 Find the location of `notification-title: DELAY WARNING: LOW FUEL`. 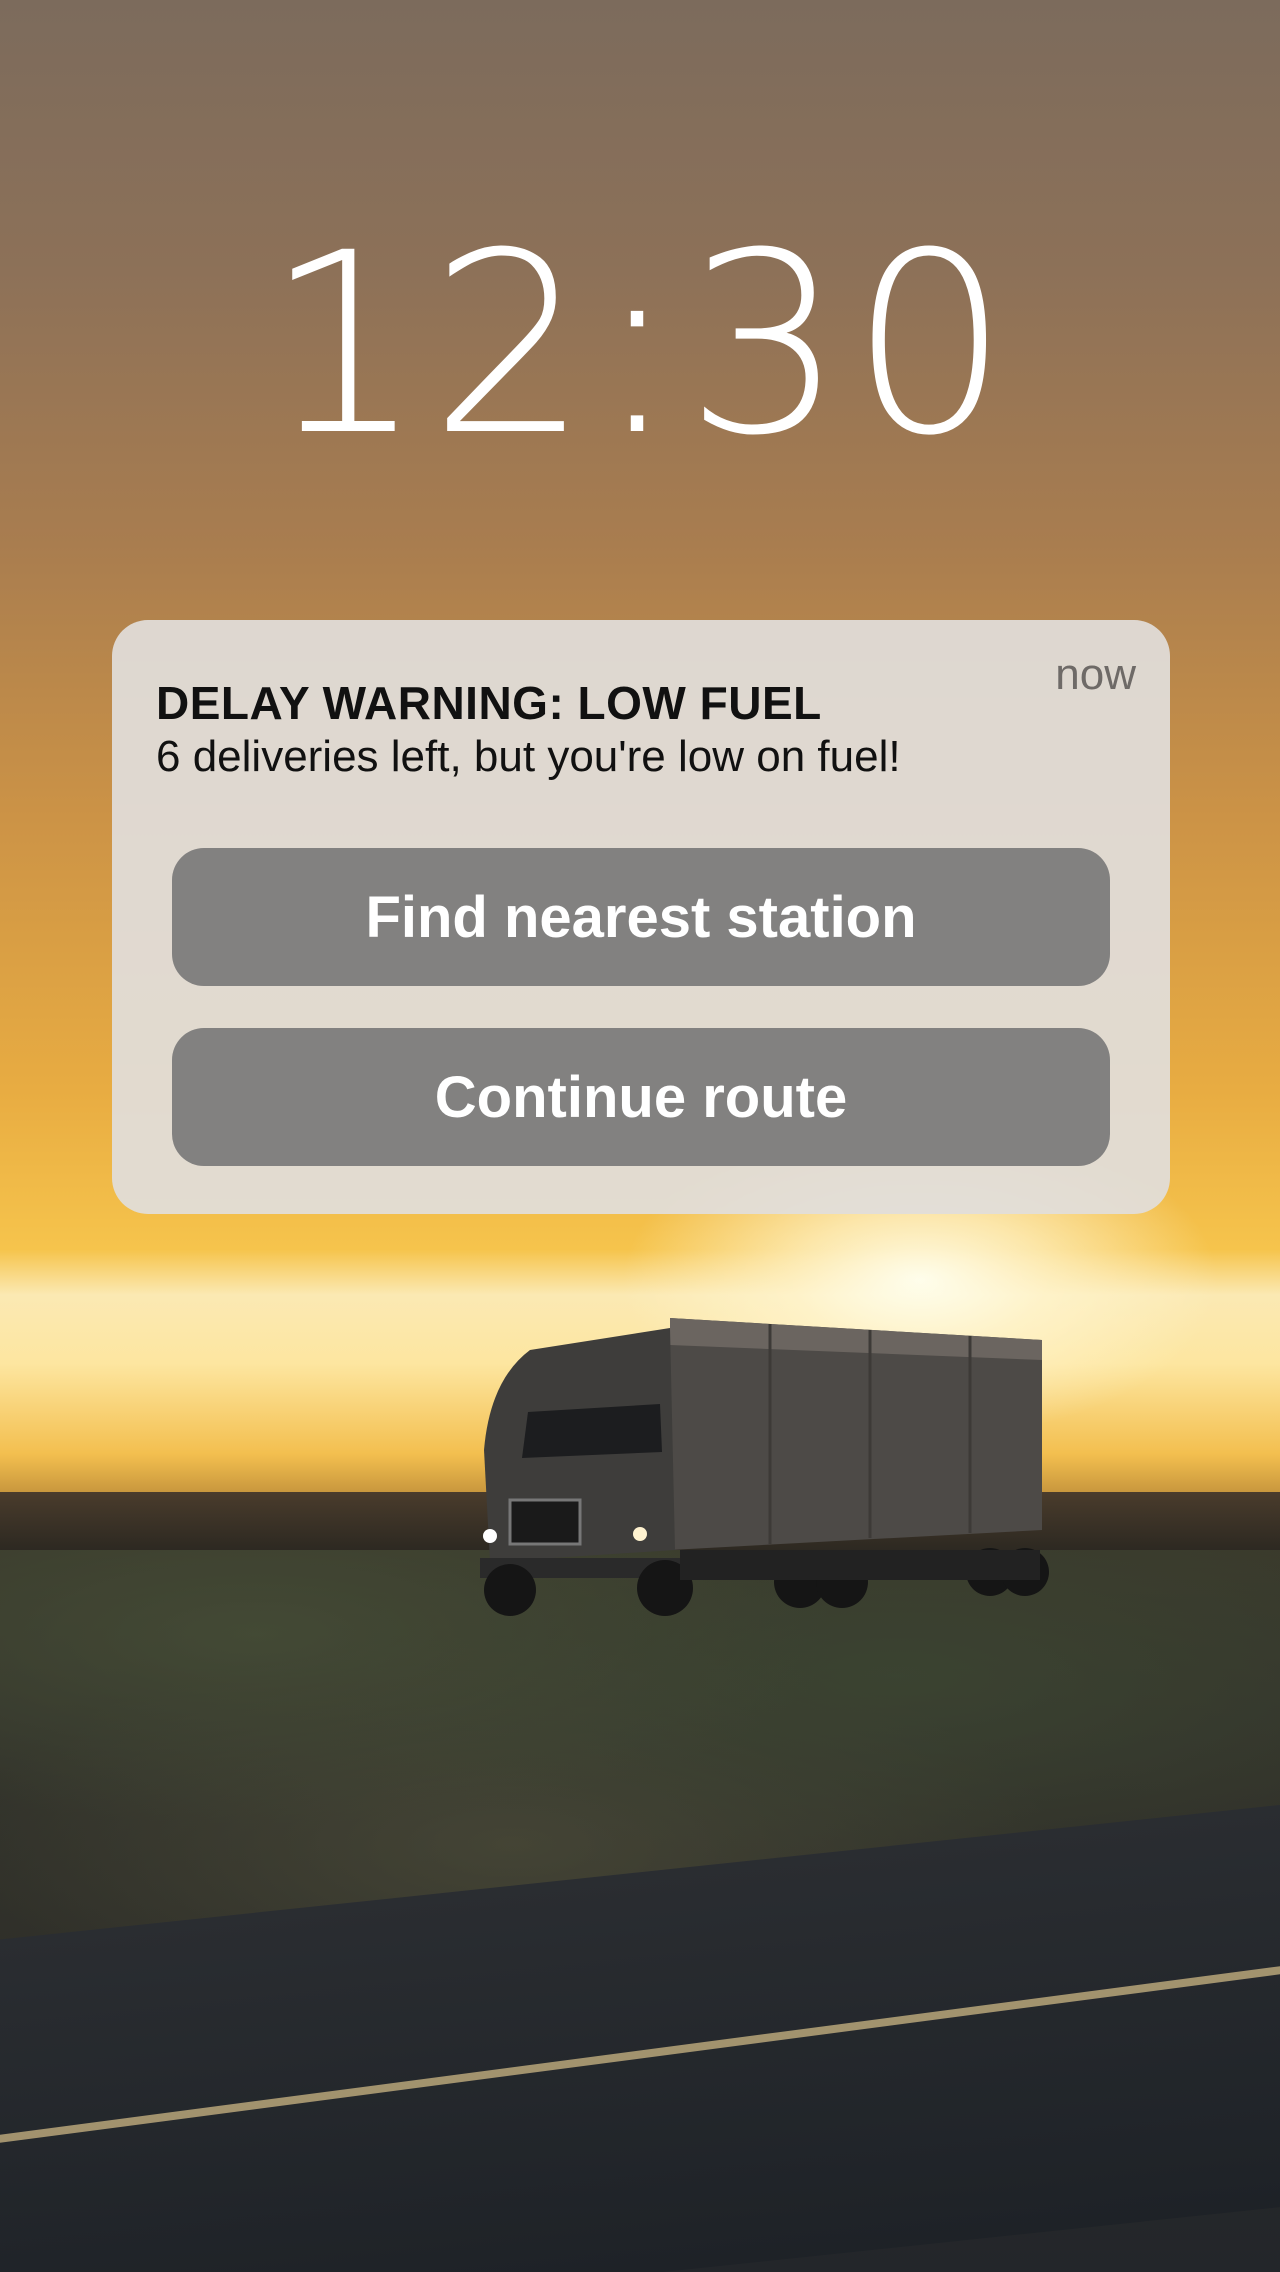

notification-title: DELAY WARNING: LOW FUEL is located at coordinates (489, 703).